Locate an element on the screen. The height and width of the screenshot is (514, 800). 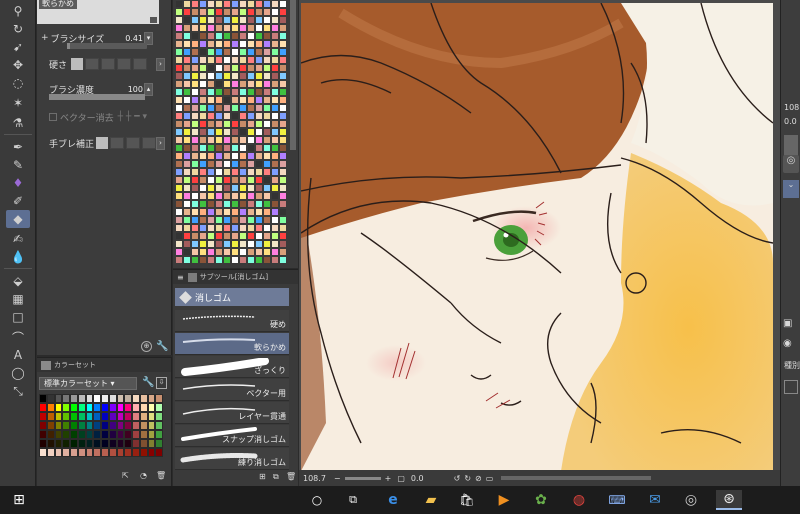
rotate-left-icon: ↺ is located at coordinates (457, 478).